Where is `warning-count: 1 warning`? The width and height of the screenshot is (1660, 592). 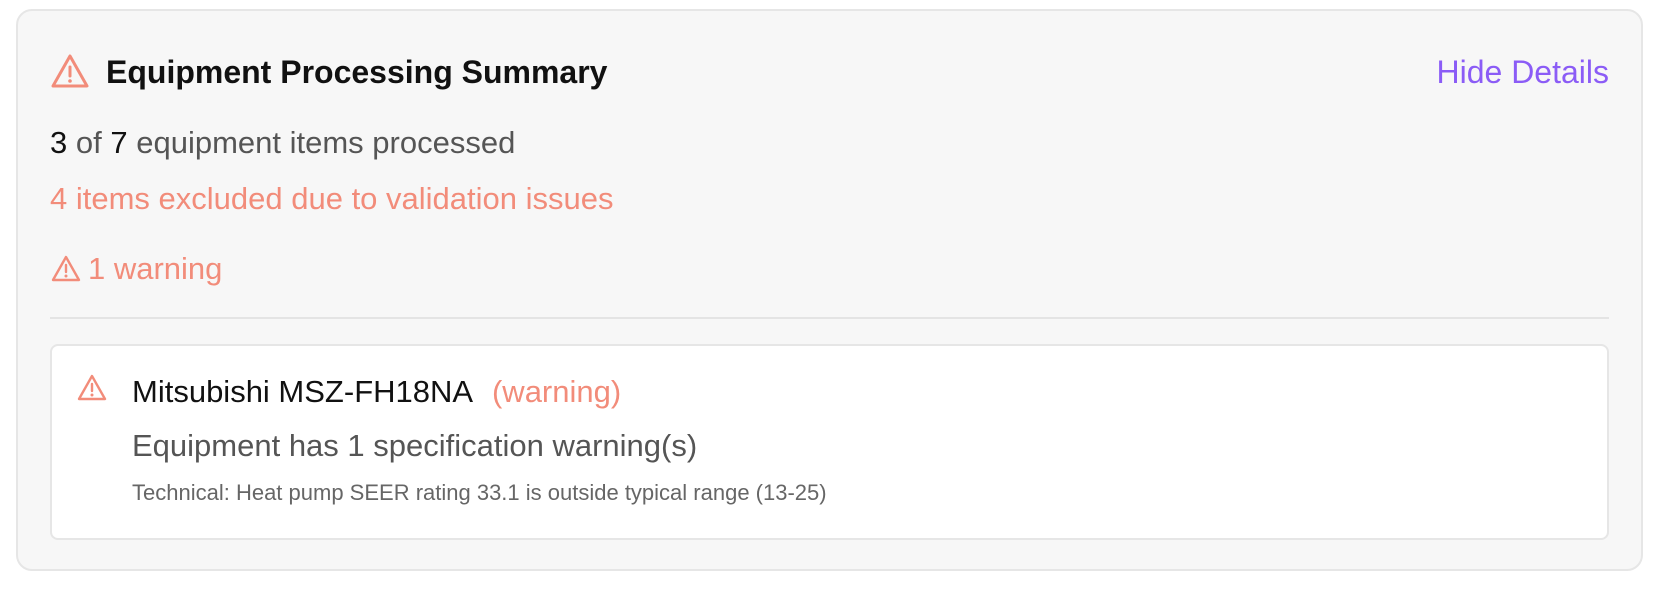
warning-count: 1 warning is located at coordinates (136, 269).